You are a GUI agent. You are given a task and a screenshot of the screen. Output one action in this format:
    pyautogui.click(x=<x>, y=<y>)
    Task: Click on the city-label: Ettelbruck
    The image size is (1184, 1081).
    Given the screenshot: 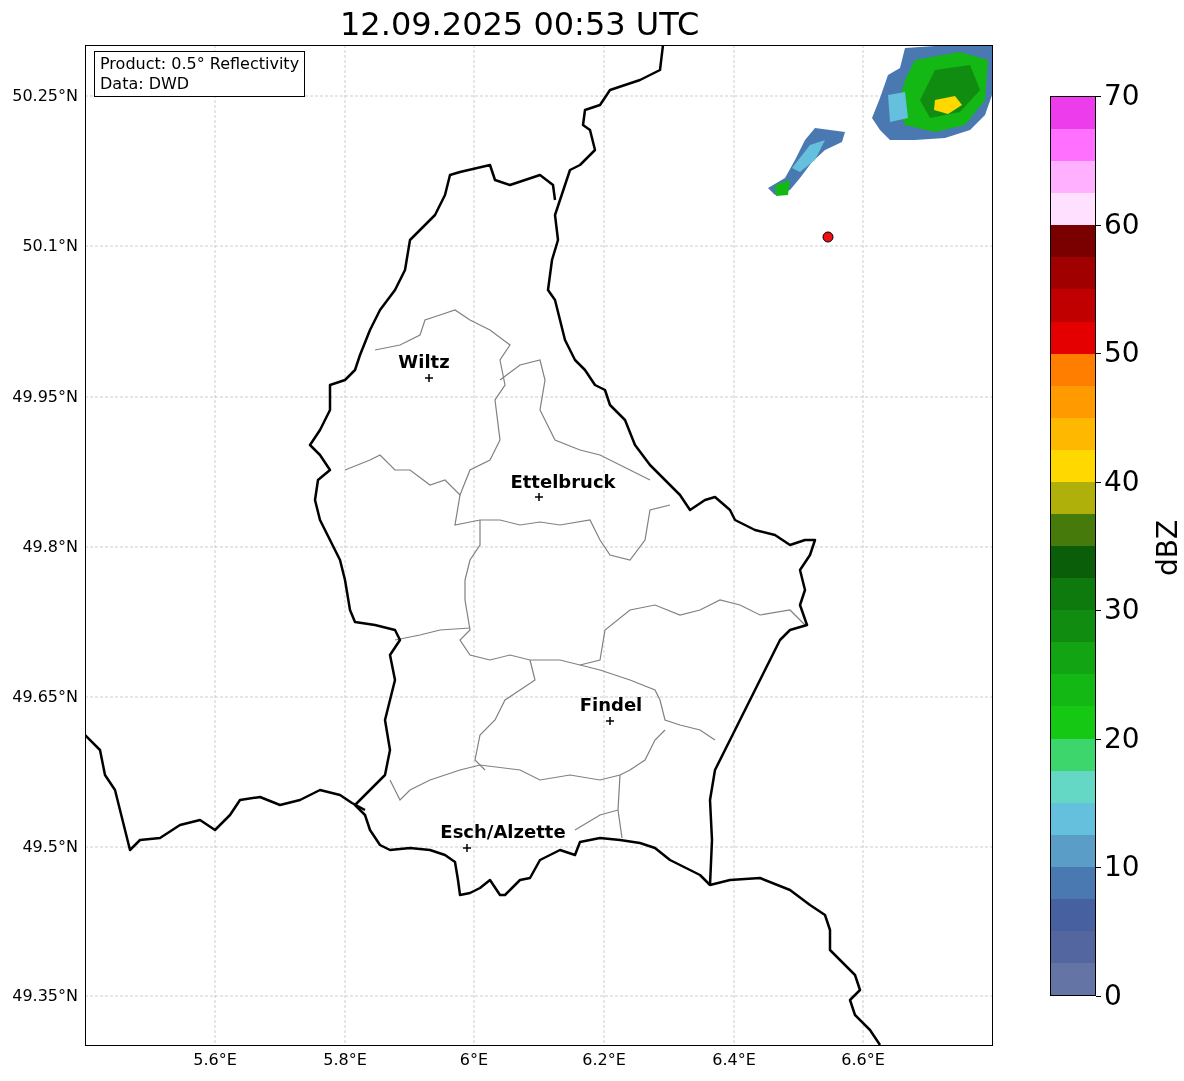 What is the action you would take?
    pyautogui.click(x=563, y=482)
    